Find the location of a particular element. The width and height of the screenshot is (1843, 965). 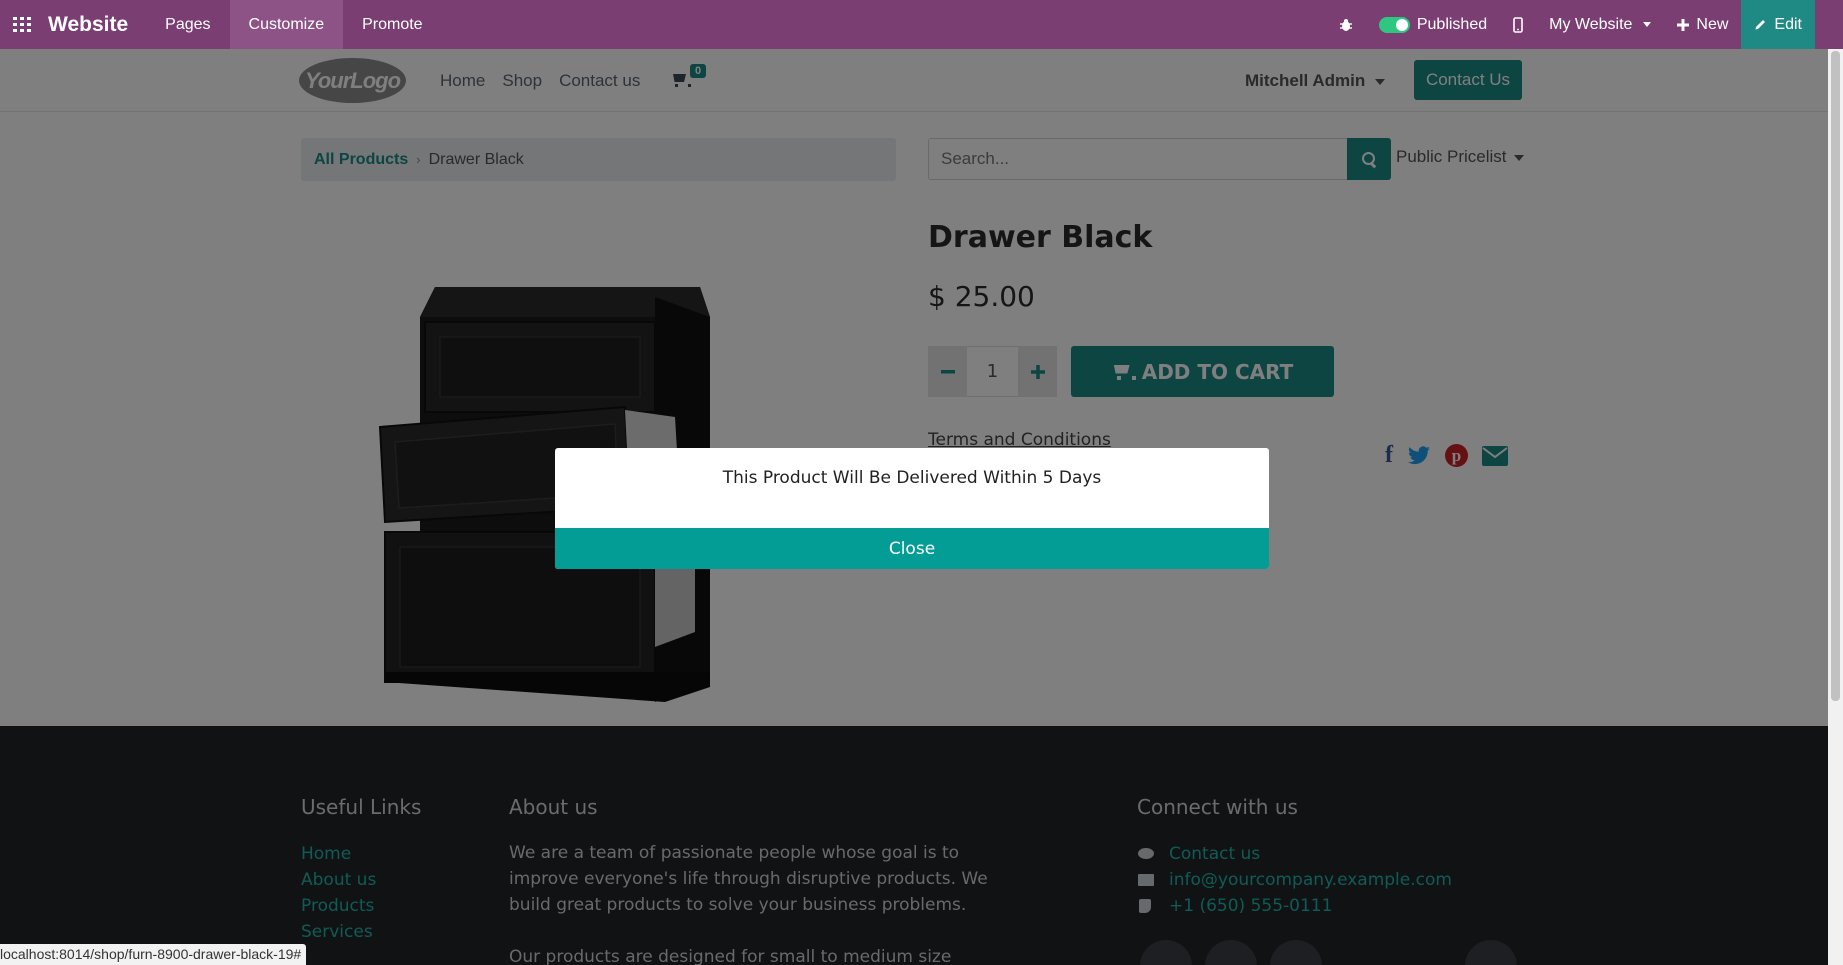

pencil-icon is located at coordinates (1760, 25).